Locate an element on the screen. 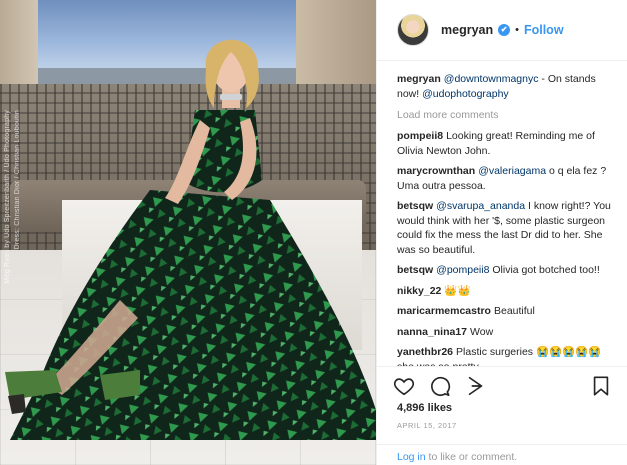 This screenshot has width=627, height=465. comment-username: nanna_nina17 is located at coordinates (432, 332).